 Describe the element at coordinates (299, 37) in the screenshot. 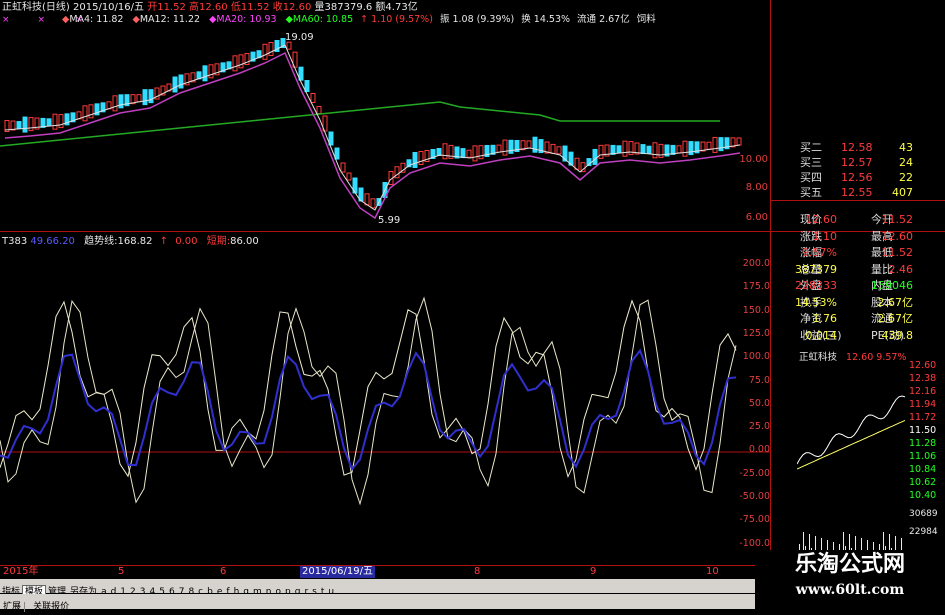

I see `high-marker: 19.09` at that location.